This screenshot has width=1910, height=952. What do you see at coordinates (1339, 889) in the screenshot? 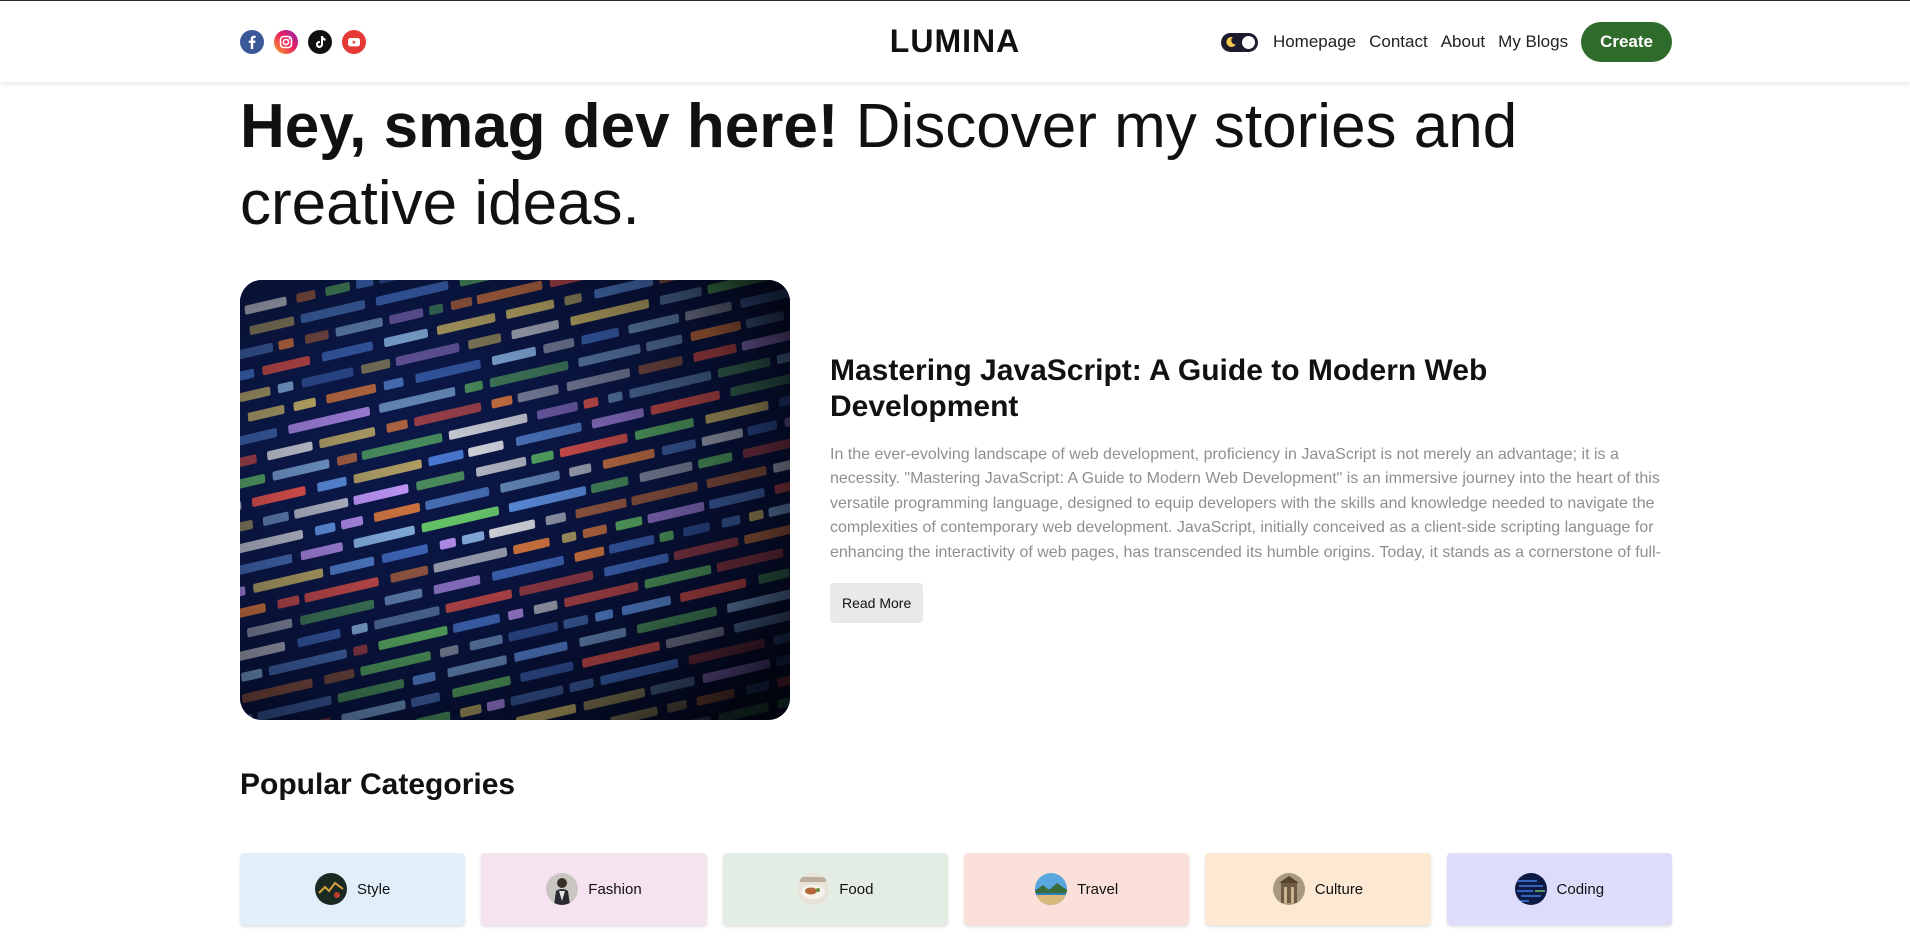
I see `category-label: Culture` at bounding box center [1339, 889].